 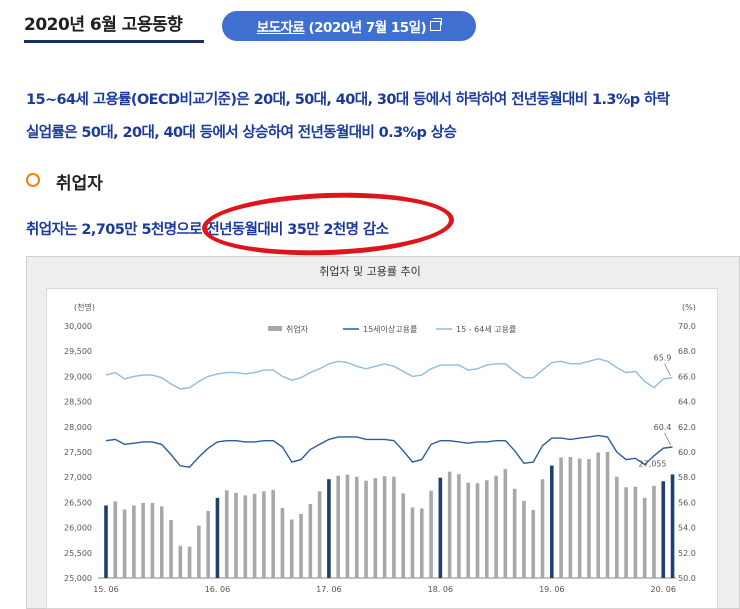 I want to click on y-tick-label: 26,000, so click(x=78, y=528).